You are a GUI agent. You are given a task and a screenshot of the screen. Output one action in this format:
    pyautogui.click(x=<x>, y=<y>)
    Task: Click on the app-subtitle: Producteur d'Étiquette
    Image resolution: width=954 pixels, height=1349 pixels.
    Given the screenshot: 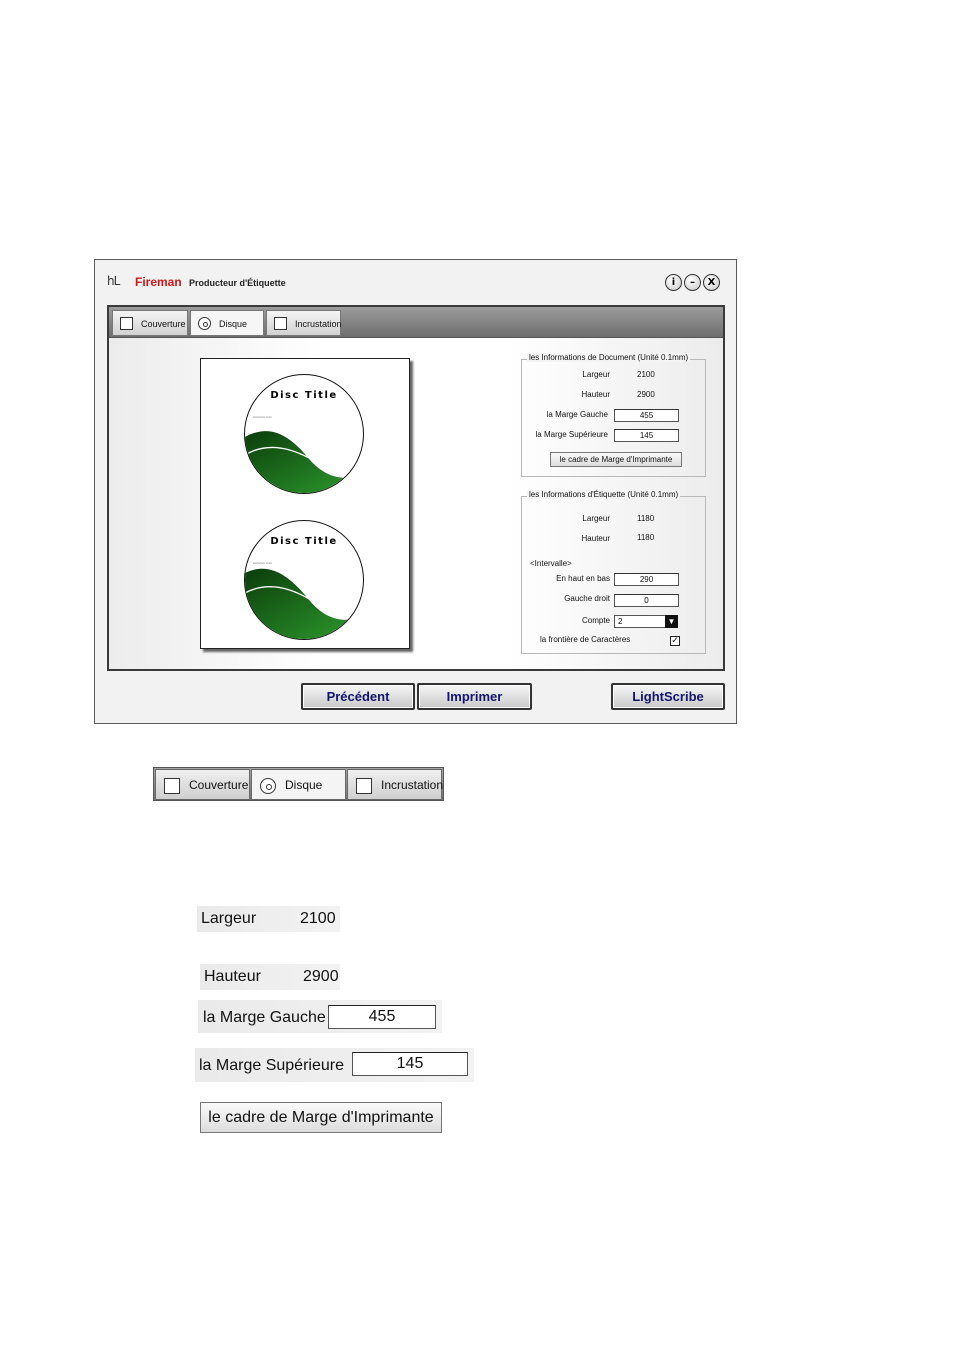 What is the action you would take?
    pyautogui.click(x=237, y=283)
    